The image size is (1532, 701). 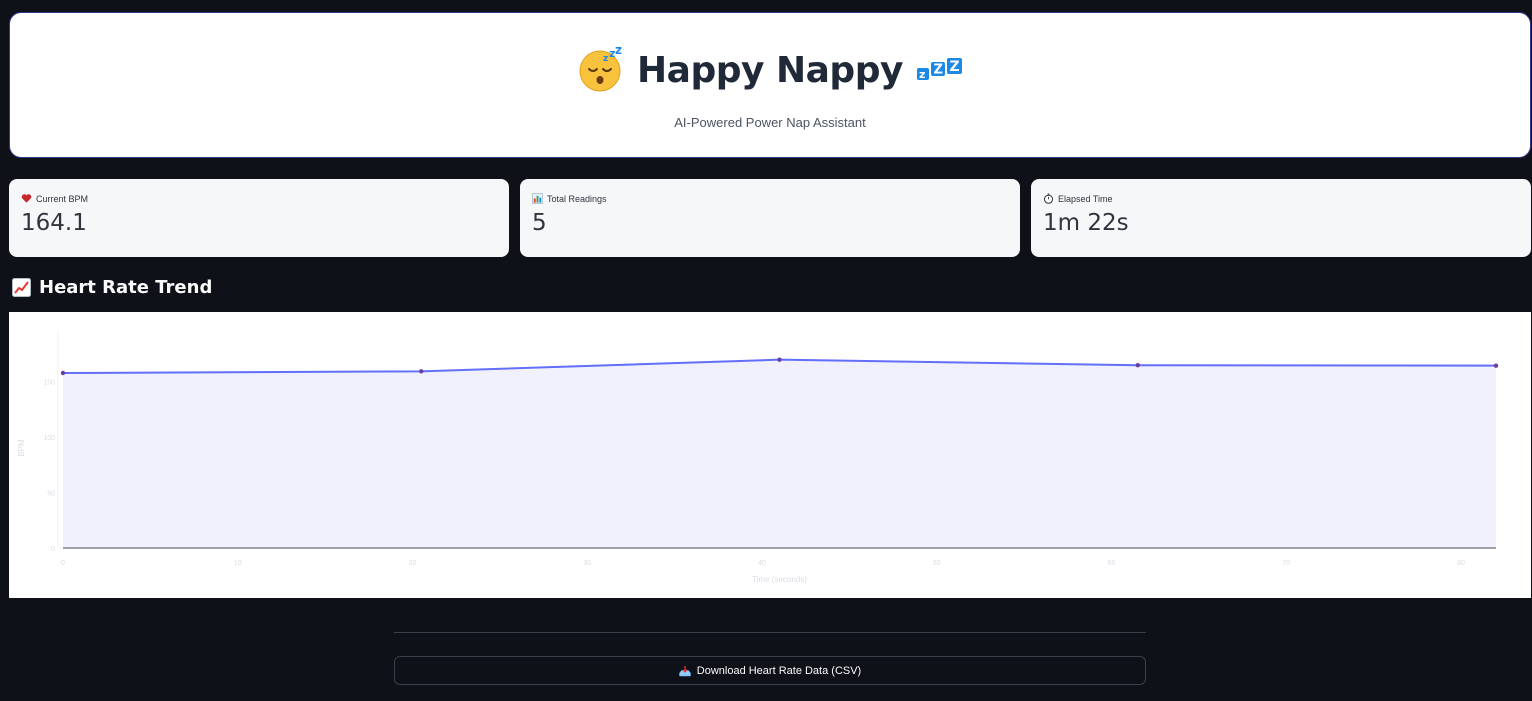 I want to click on chart-increasing-icon, so click(x=21, y=287).